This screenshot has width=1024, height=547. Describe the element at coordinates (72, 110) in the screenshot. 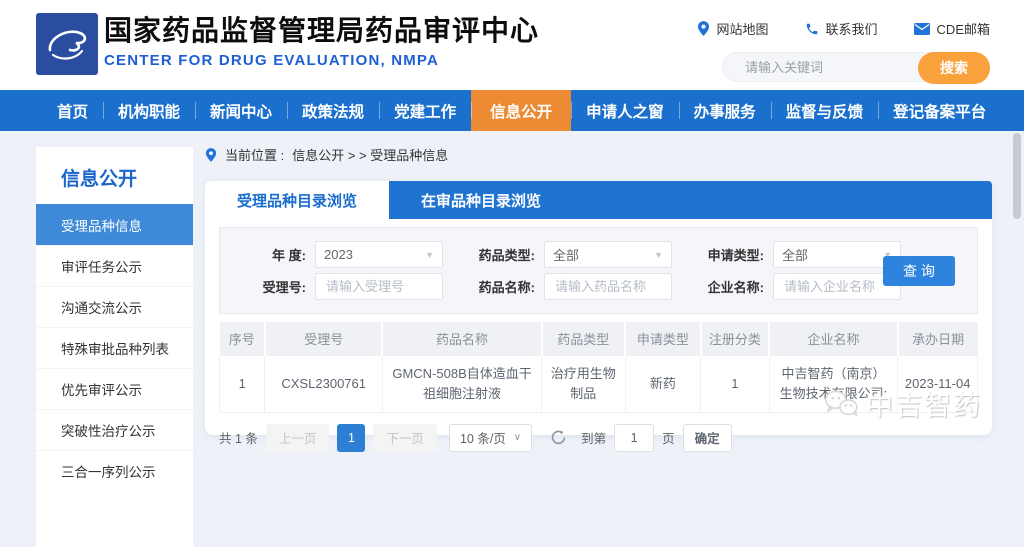

I see `nav-item-home: 首页` at that location.